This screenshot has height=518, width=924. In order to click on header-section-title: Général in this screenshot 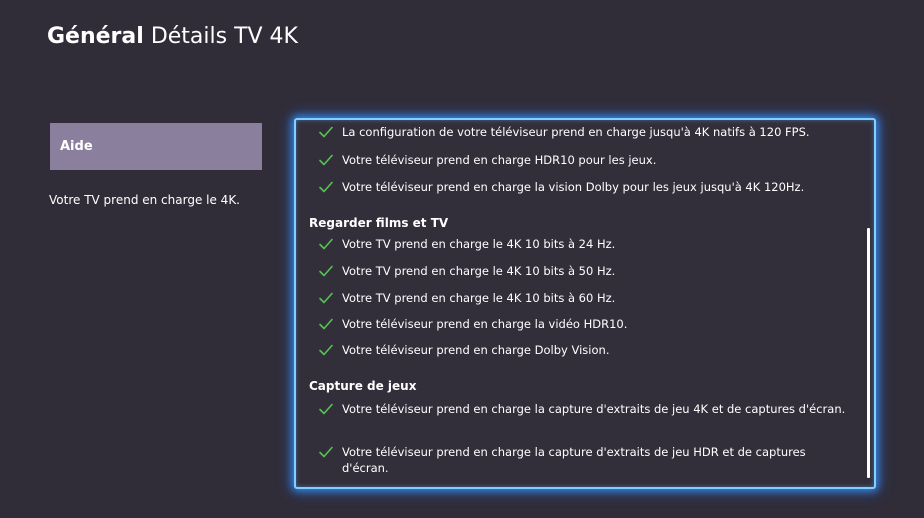, I will do `click(95, 36)`.